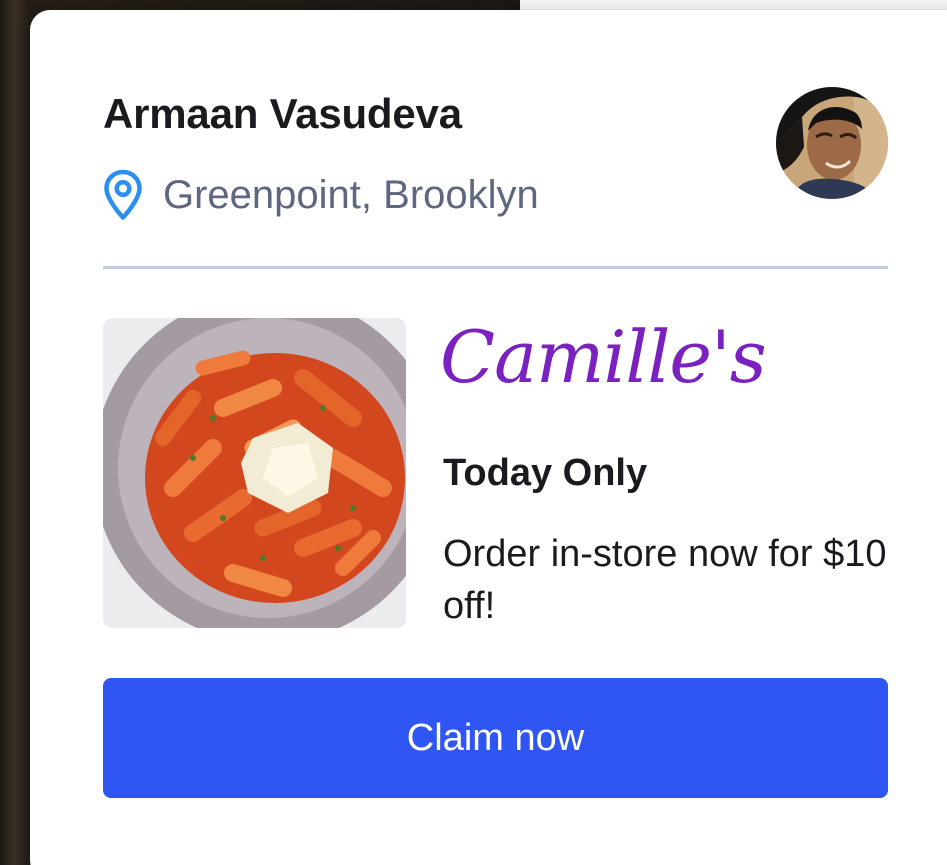 Image resolution: width=947 pixels, height=865 pixels. I want to click on avatar, so click(832, 143).